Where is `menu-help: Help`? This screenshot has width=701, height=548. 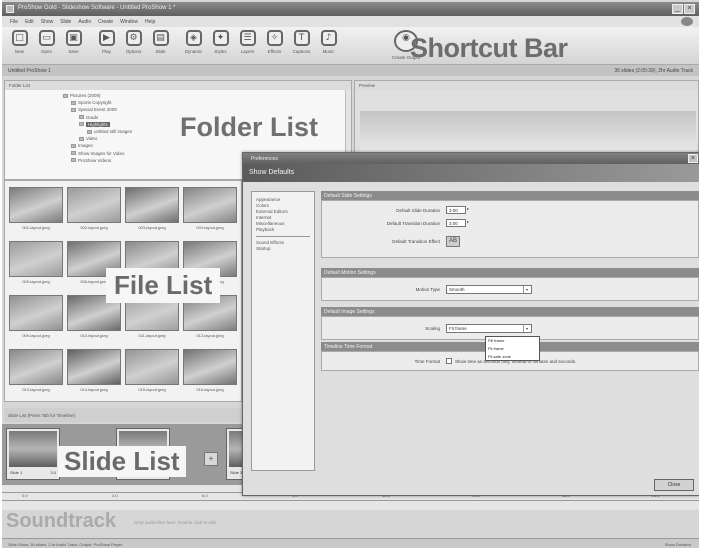 menu-help: Help is located at coordinates (150, 22).